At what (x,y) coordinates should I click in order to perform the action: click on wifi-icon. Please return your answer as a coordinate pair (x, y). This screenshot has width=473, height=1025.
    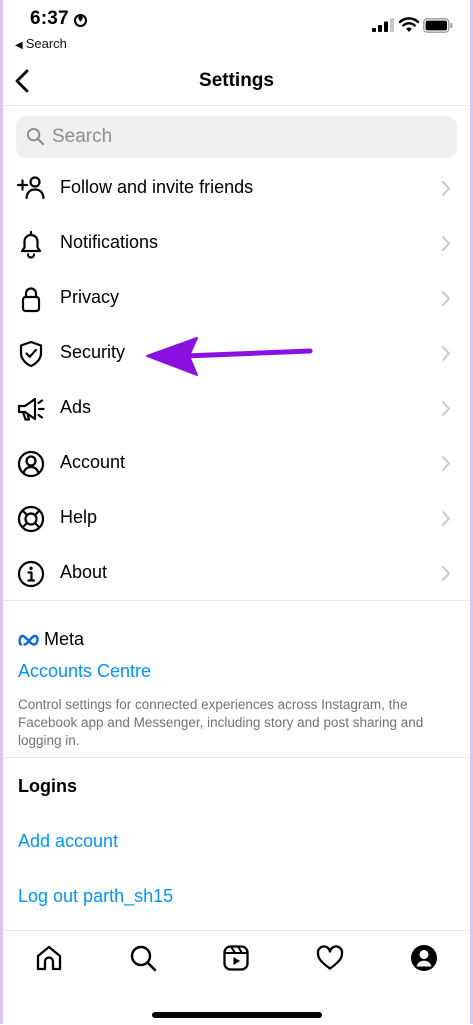
    Looking at the image, I should click on (409, 24).